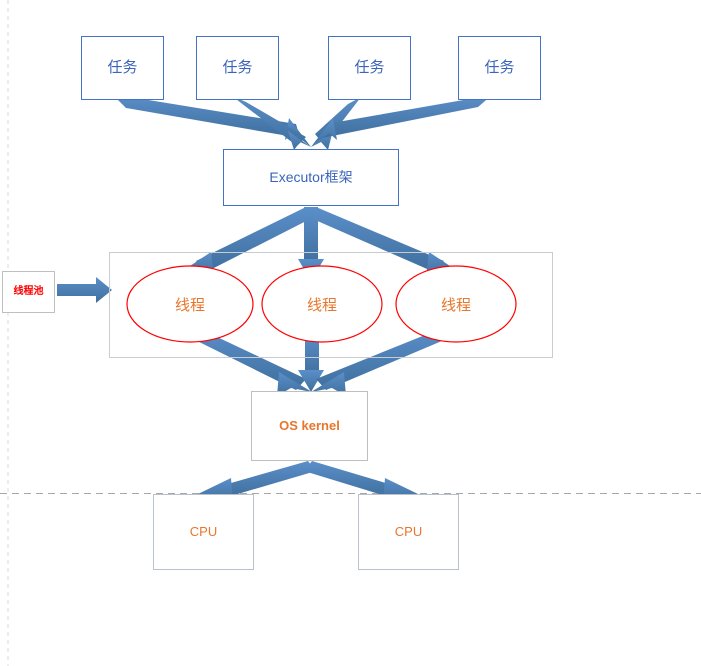 This screenshot has height=666, width=701. I want to click on cpu-box-2: CPU, so click(408, 532).